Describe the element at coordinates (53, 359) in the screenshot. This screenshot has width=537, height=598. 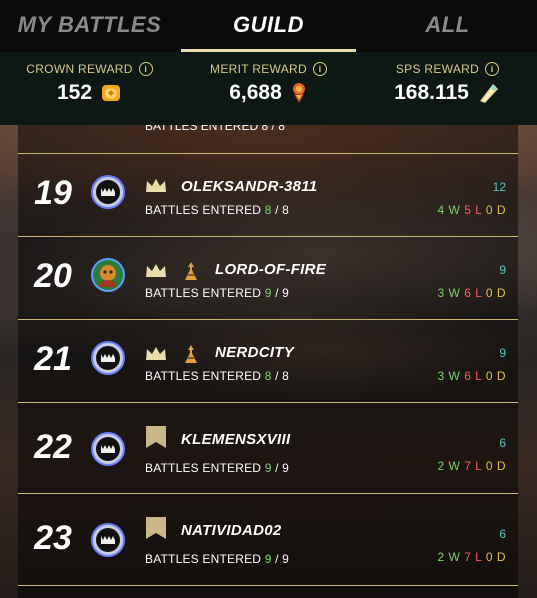
I see `rank-number: 21` at that location.